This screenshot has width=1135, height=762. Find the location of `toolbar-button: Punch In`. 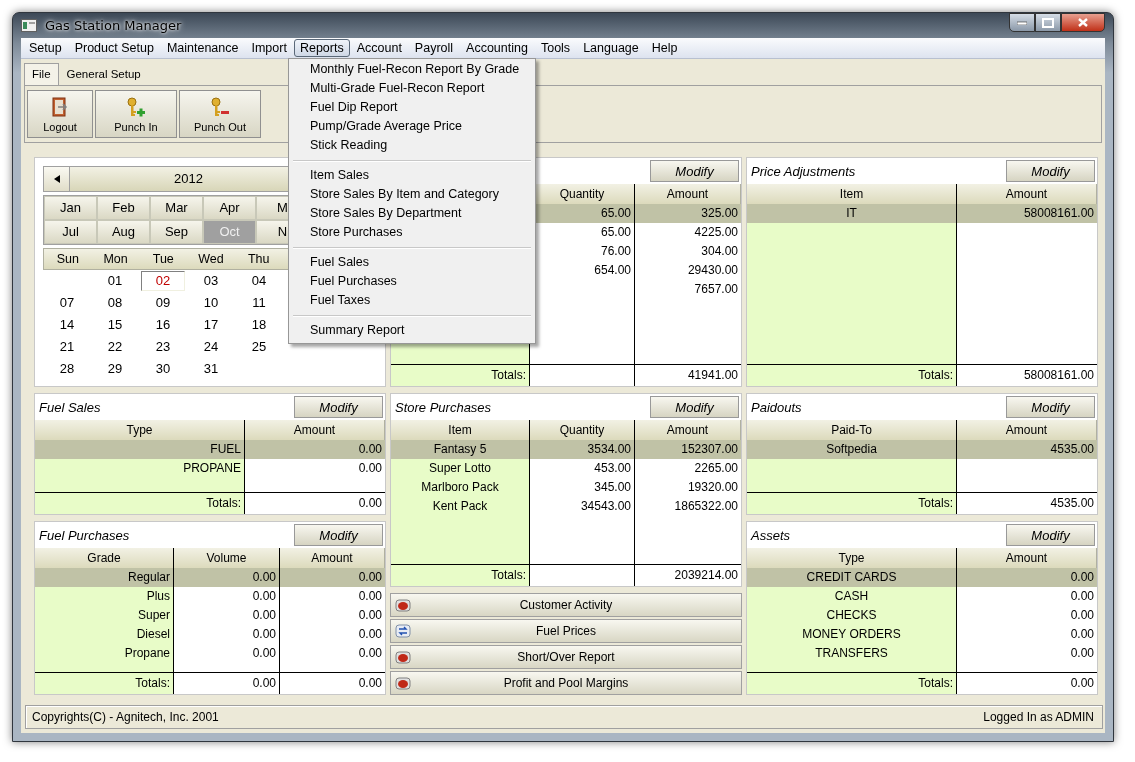

toolbar-button: Punch In is located at coordinates (136, 114).